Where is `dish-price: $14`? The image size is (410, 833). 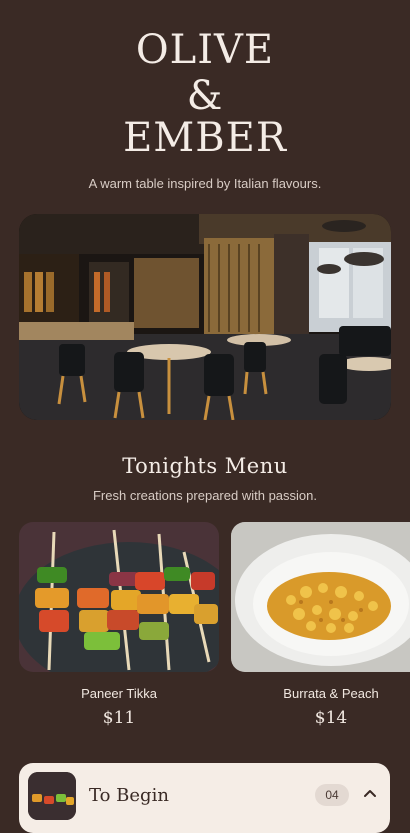
dish-price: $14 is located at coordinates (331, 718).